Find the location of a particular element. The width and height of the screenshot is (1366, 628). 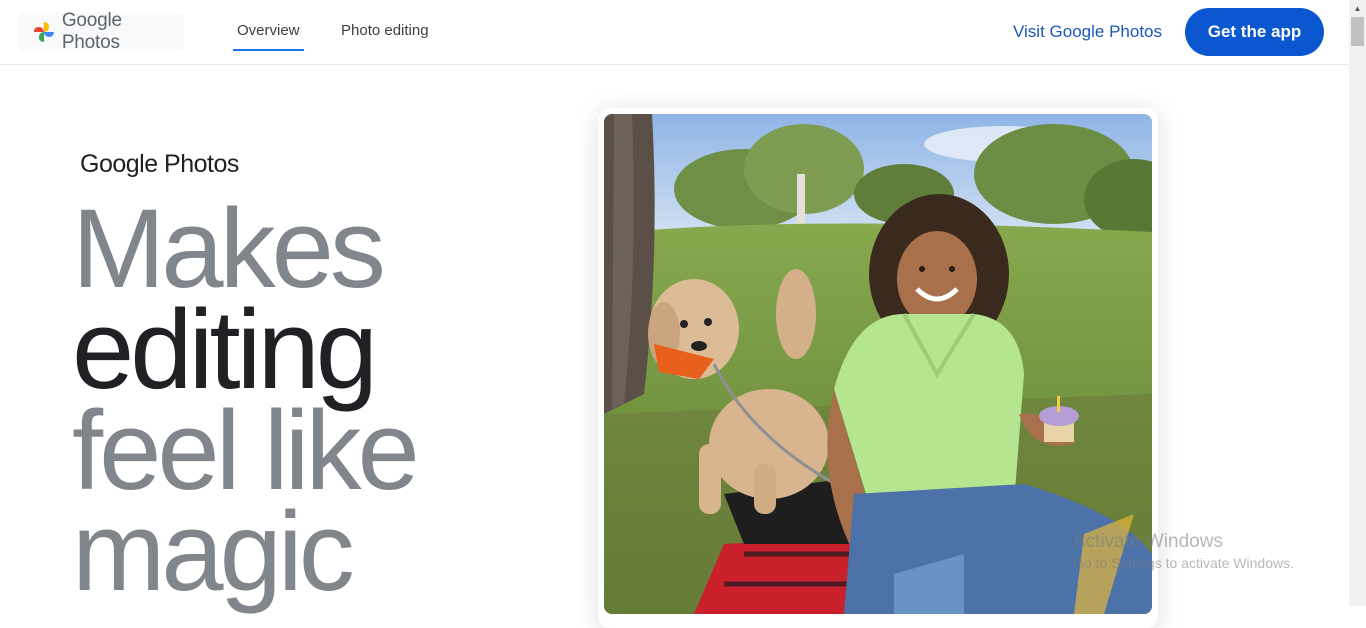

scroll-up-arrow-icon: ▲ is located at coordinates (1357, 8).